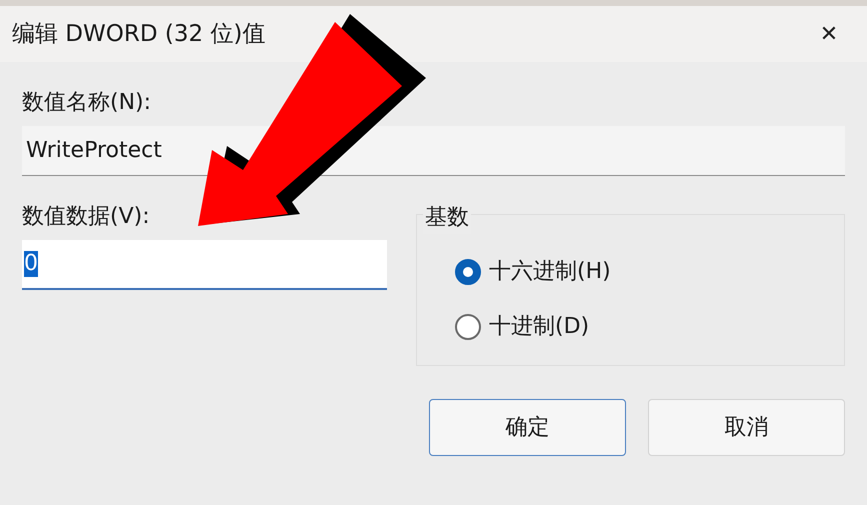  What do you see at coordinates (87, 103) in the screenshot?
I see `field-label: 数值名称(N):` at bounding box center [87, 103].